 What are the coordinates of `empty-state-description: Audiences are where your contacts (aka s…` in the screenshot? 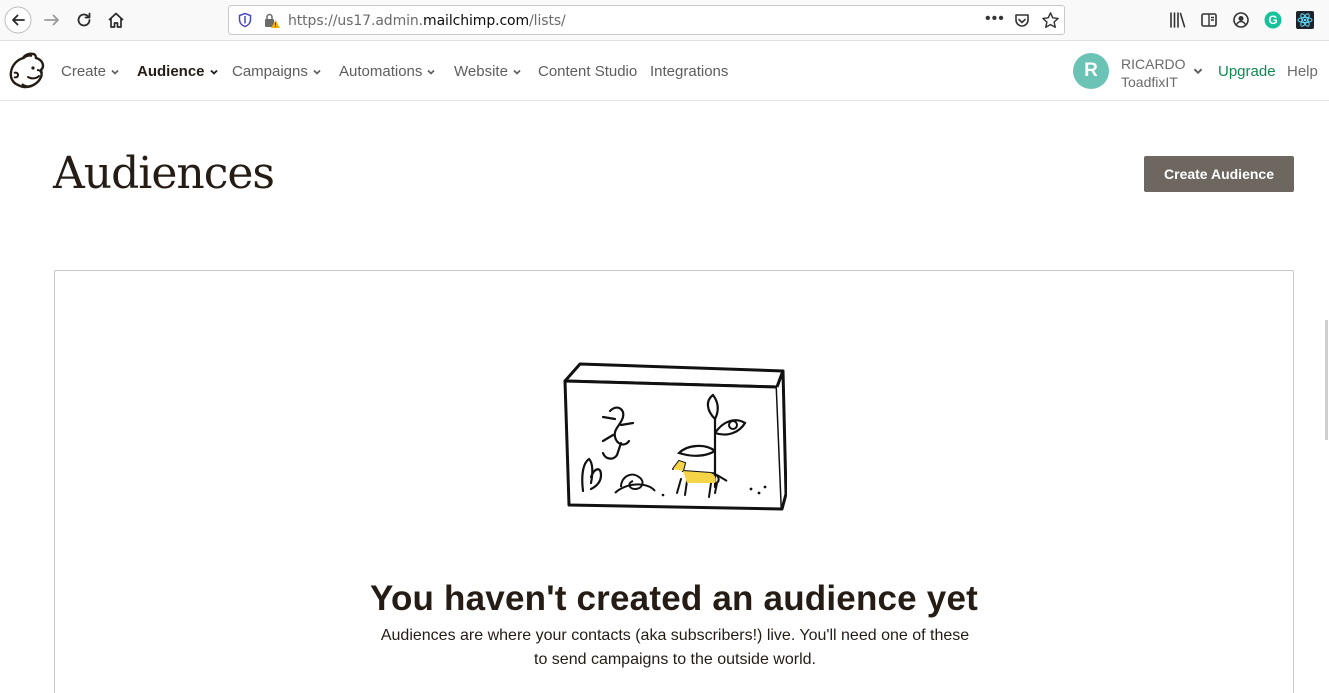 It's located at (675, 647).